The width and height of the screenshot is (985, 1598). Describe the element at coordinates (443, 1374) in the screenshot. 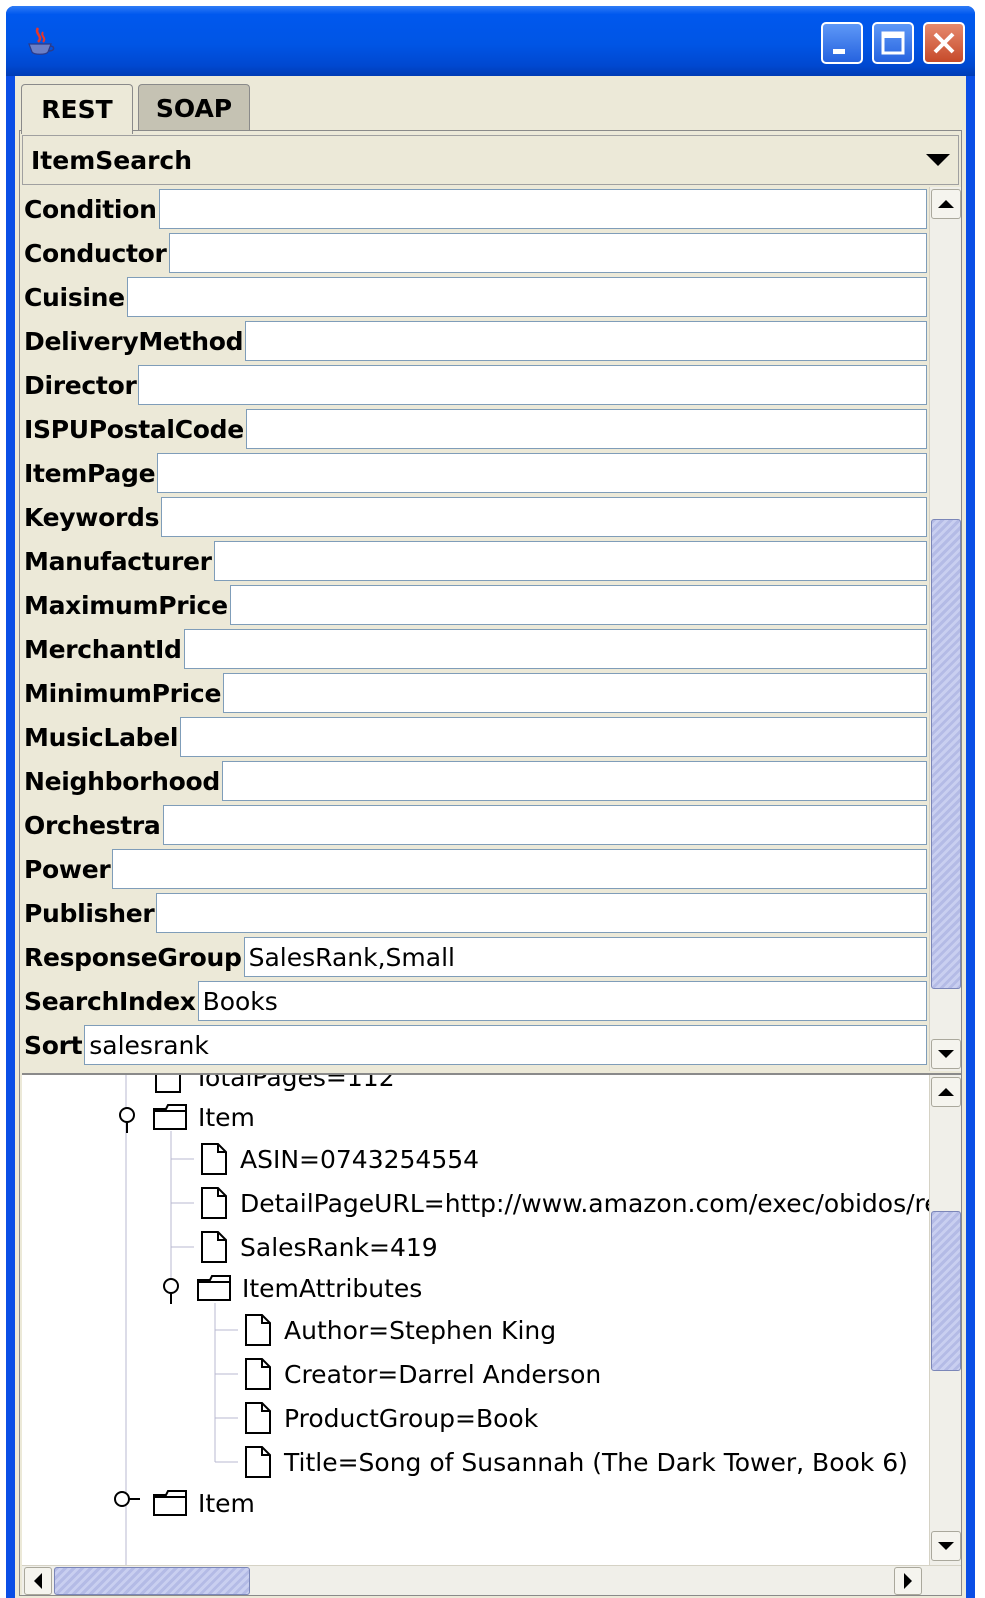

I see `tree-node-label: Creator=Darrel Anderson` at that location.